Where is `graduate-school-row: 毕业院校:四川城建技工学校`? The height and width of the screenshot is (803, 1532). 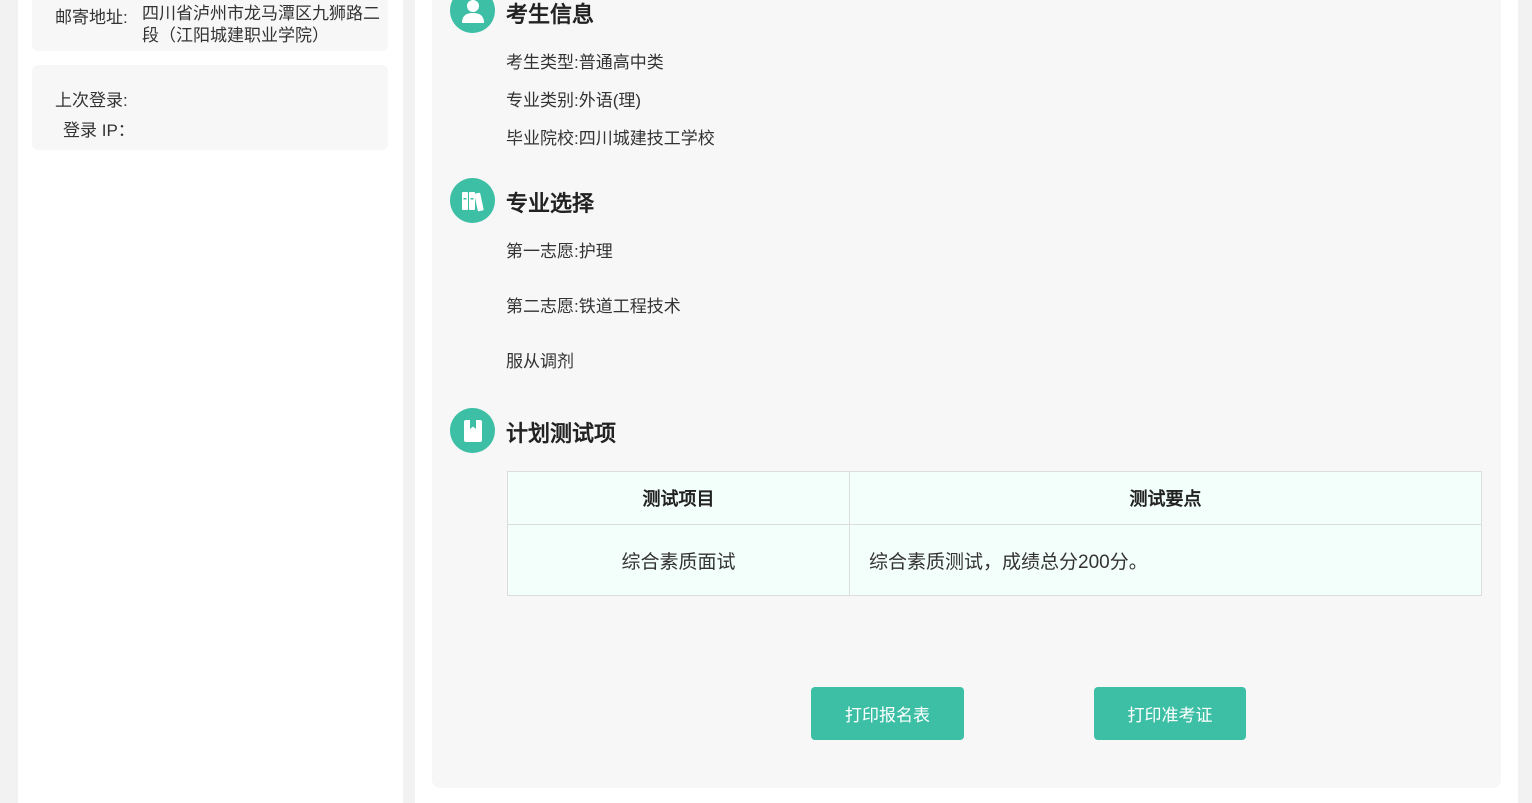 graduate-school-row: 毕业院校:四川城建技工学校 is located at coordinates (610, 136).